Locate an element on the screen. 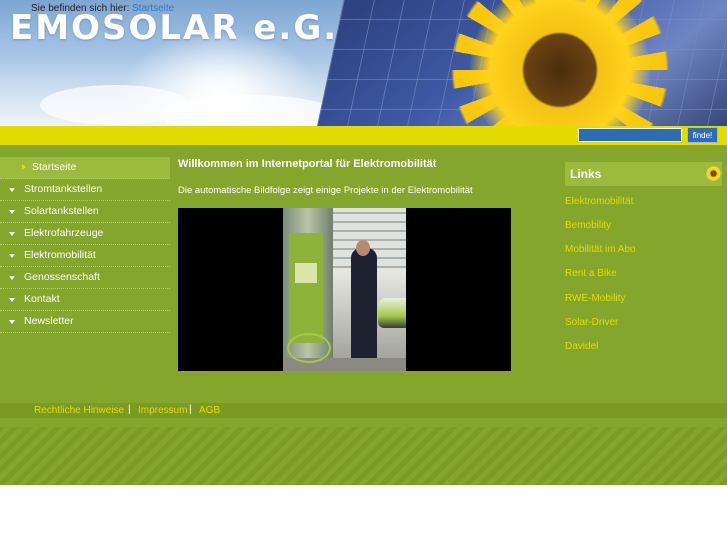  car-shape is located at coordinates (392, 313).